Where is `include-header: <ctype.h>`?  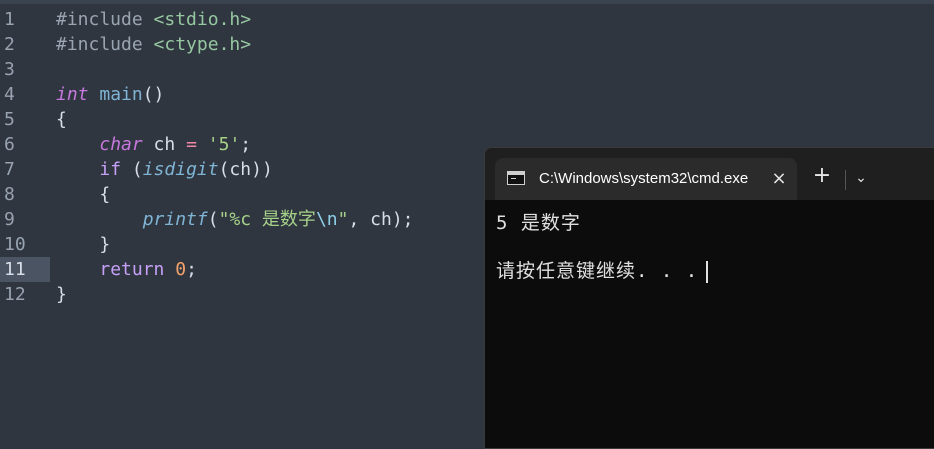 include-header: <ctype.h> is located at coordinates (202, 44).